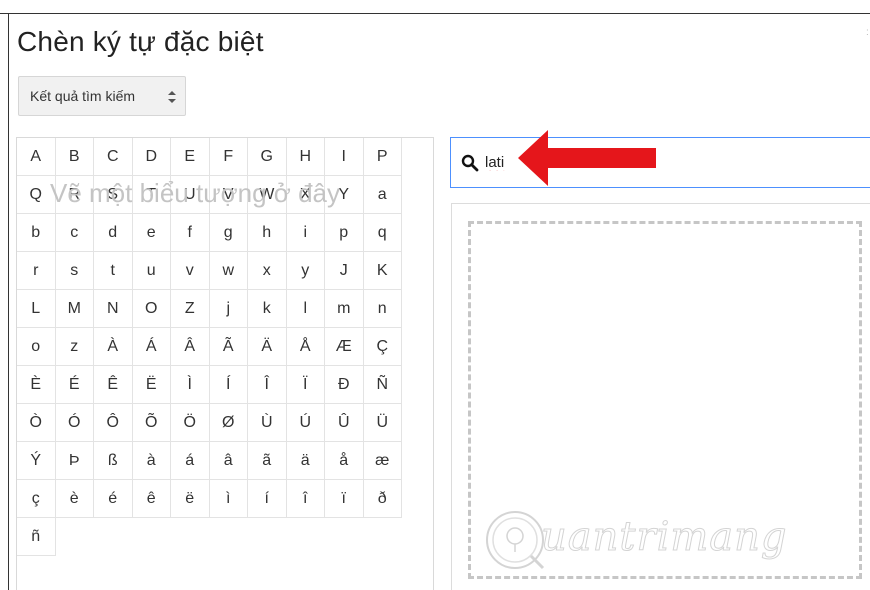  I want to click on char-cell: ä, so click(305, 461).